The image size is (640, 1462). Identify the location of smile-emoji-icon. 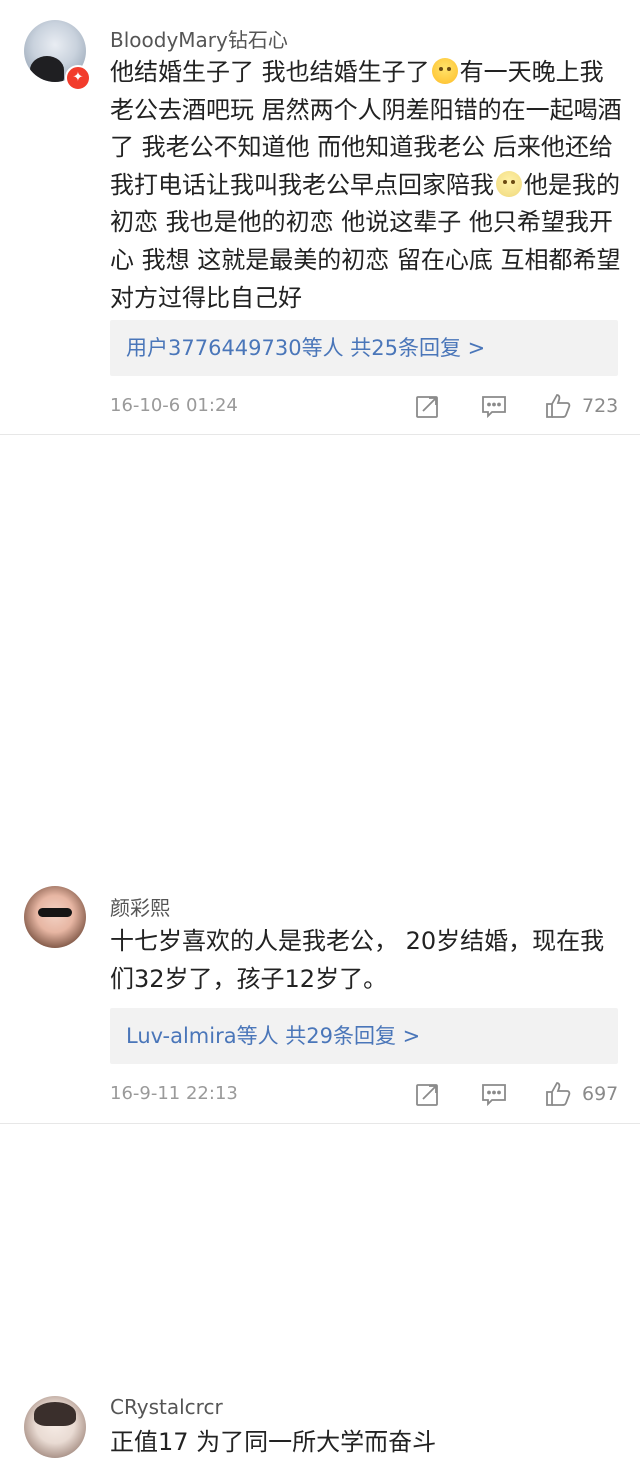
(444, 71).